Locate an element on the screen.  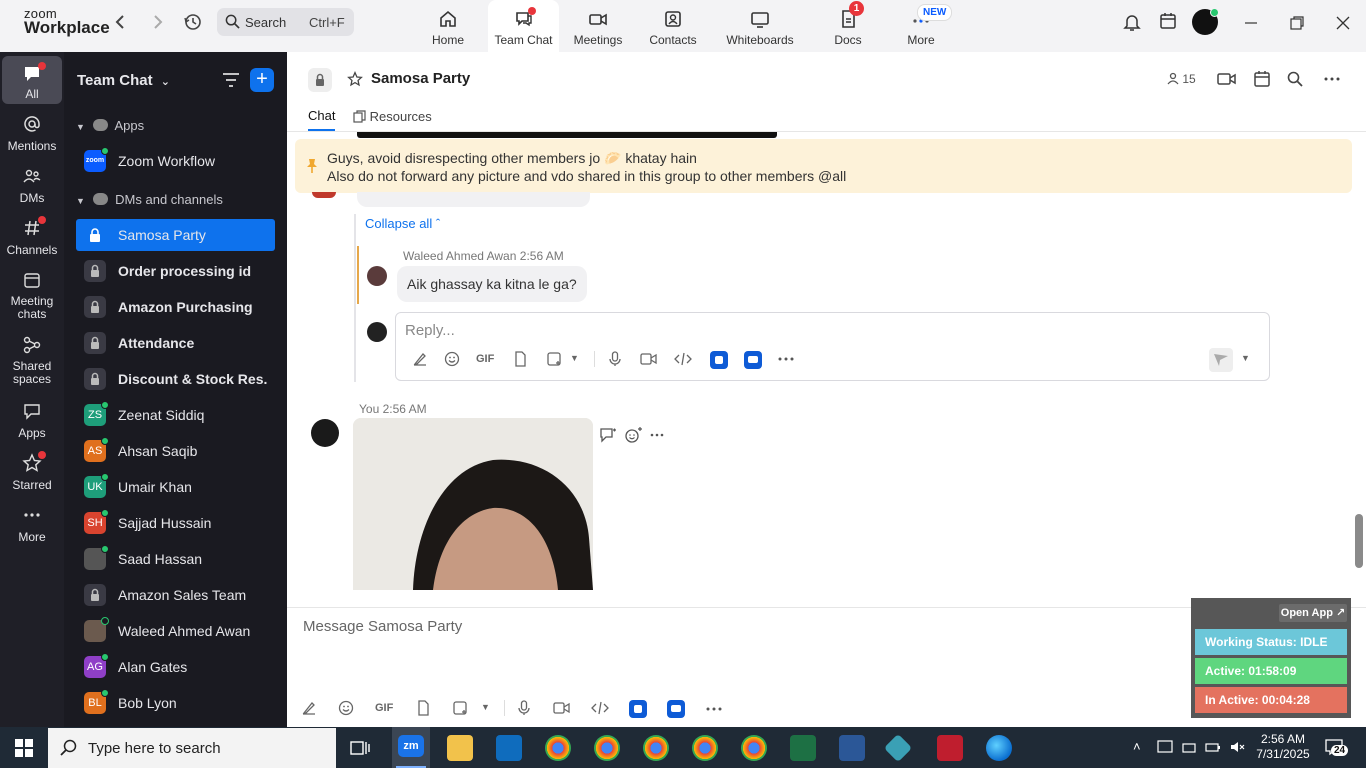
outlook-icon is located at coordinates (509, 748).